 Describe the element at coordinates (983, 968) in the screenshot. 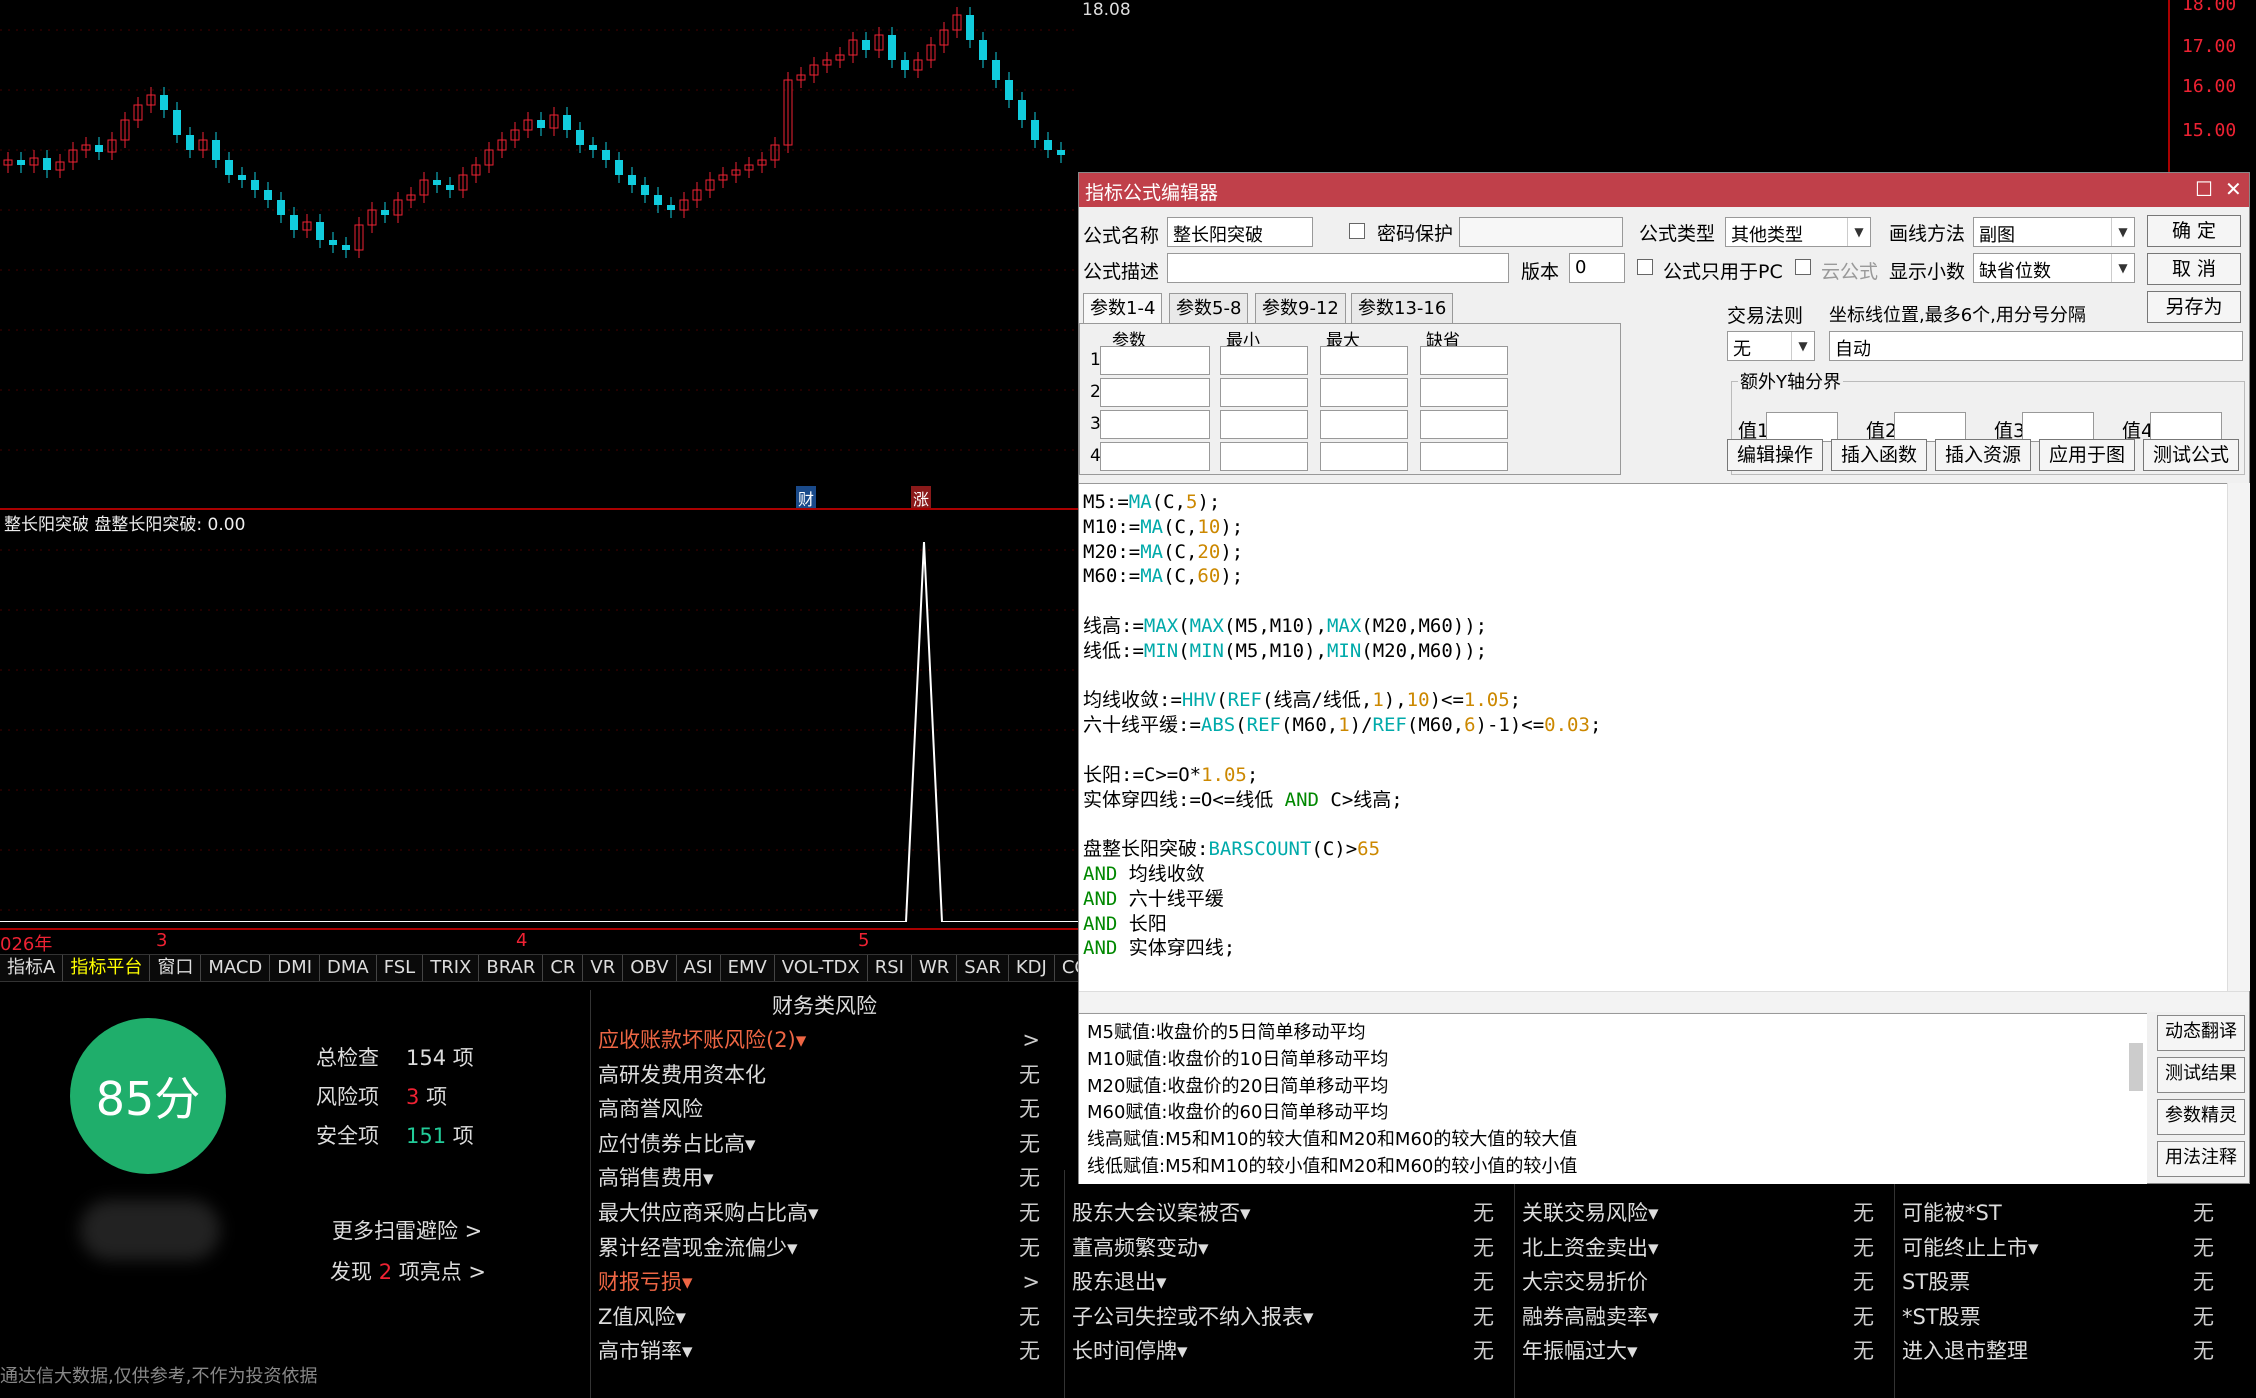

I see `indicator-tab: SAR` at that location.